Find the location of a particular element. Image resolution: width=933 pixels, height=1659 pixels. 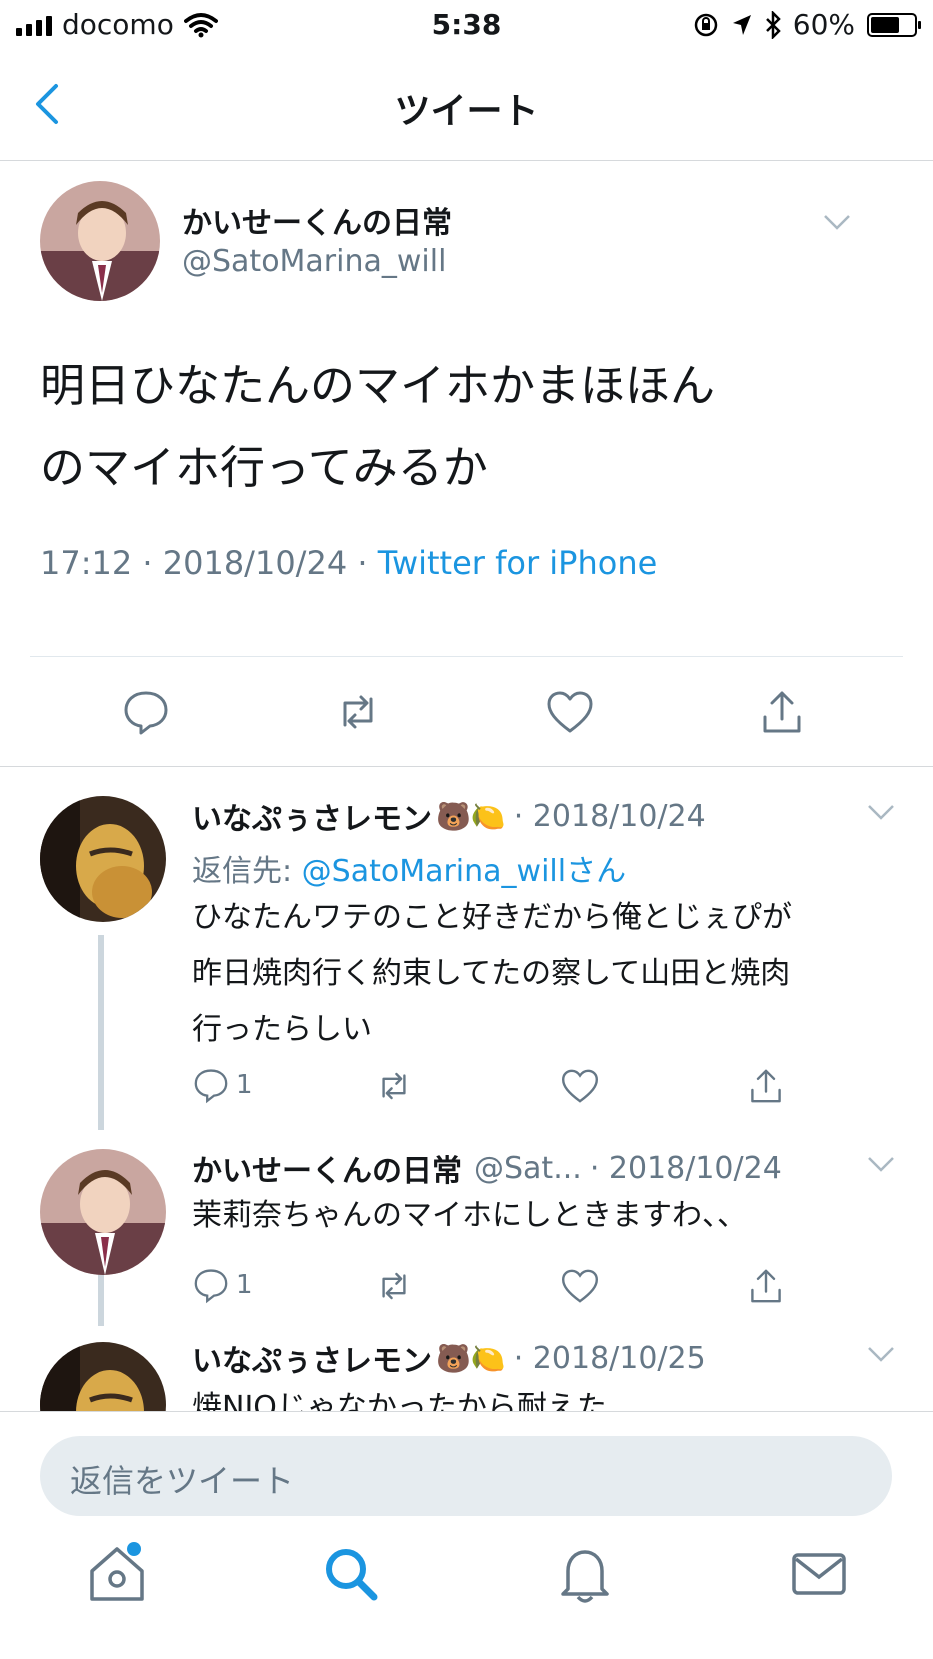

orientation-lock-icon is located at coordinates (706, 24).